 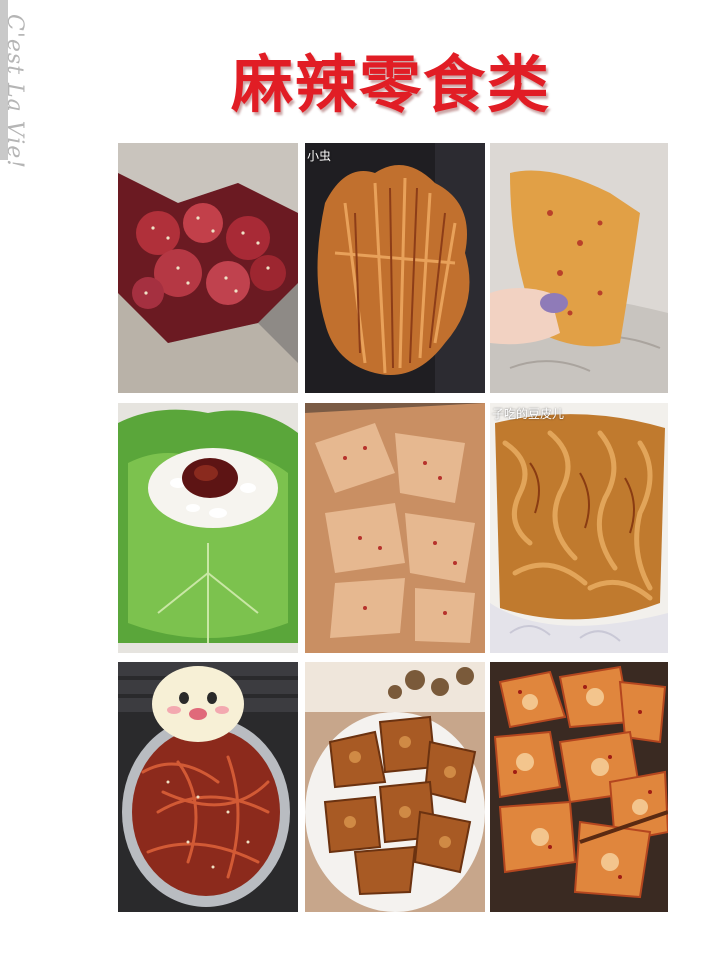 What do you see at coordinates (579, 787) in the screenshot?
I see `spicy-fried-tofu-photo` at bounding box center [579, 787].